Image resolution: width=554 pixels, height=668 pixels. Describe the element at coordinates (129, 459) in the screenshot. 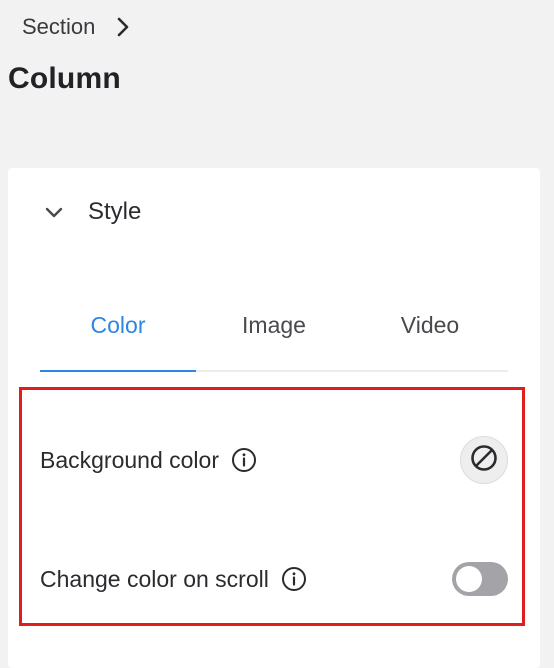

I see `background-color-label: Background color` at that location.